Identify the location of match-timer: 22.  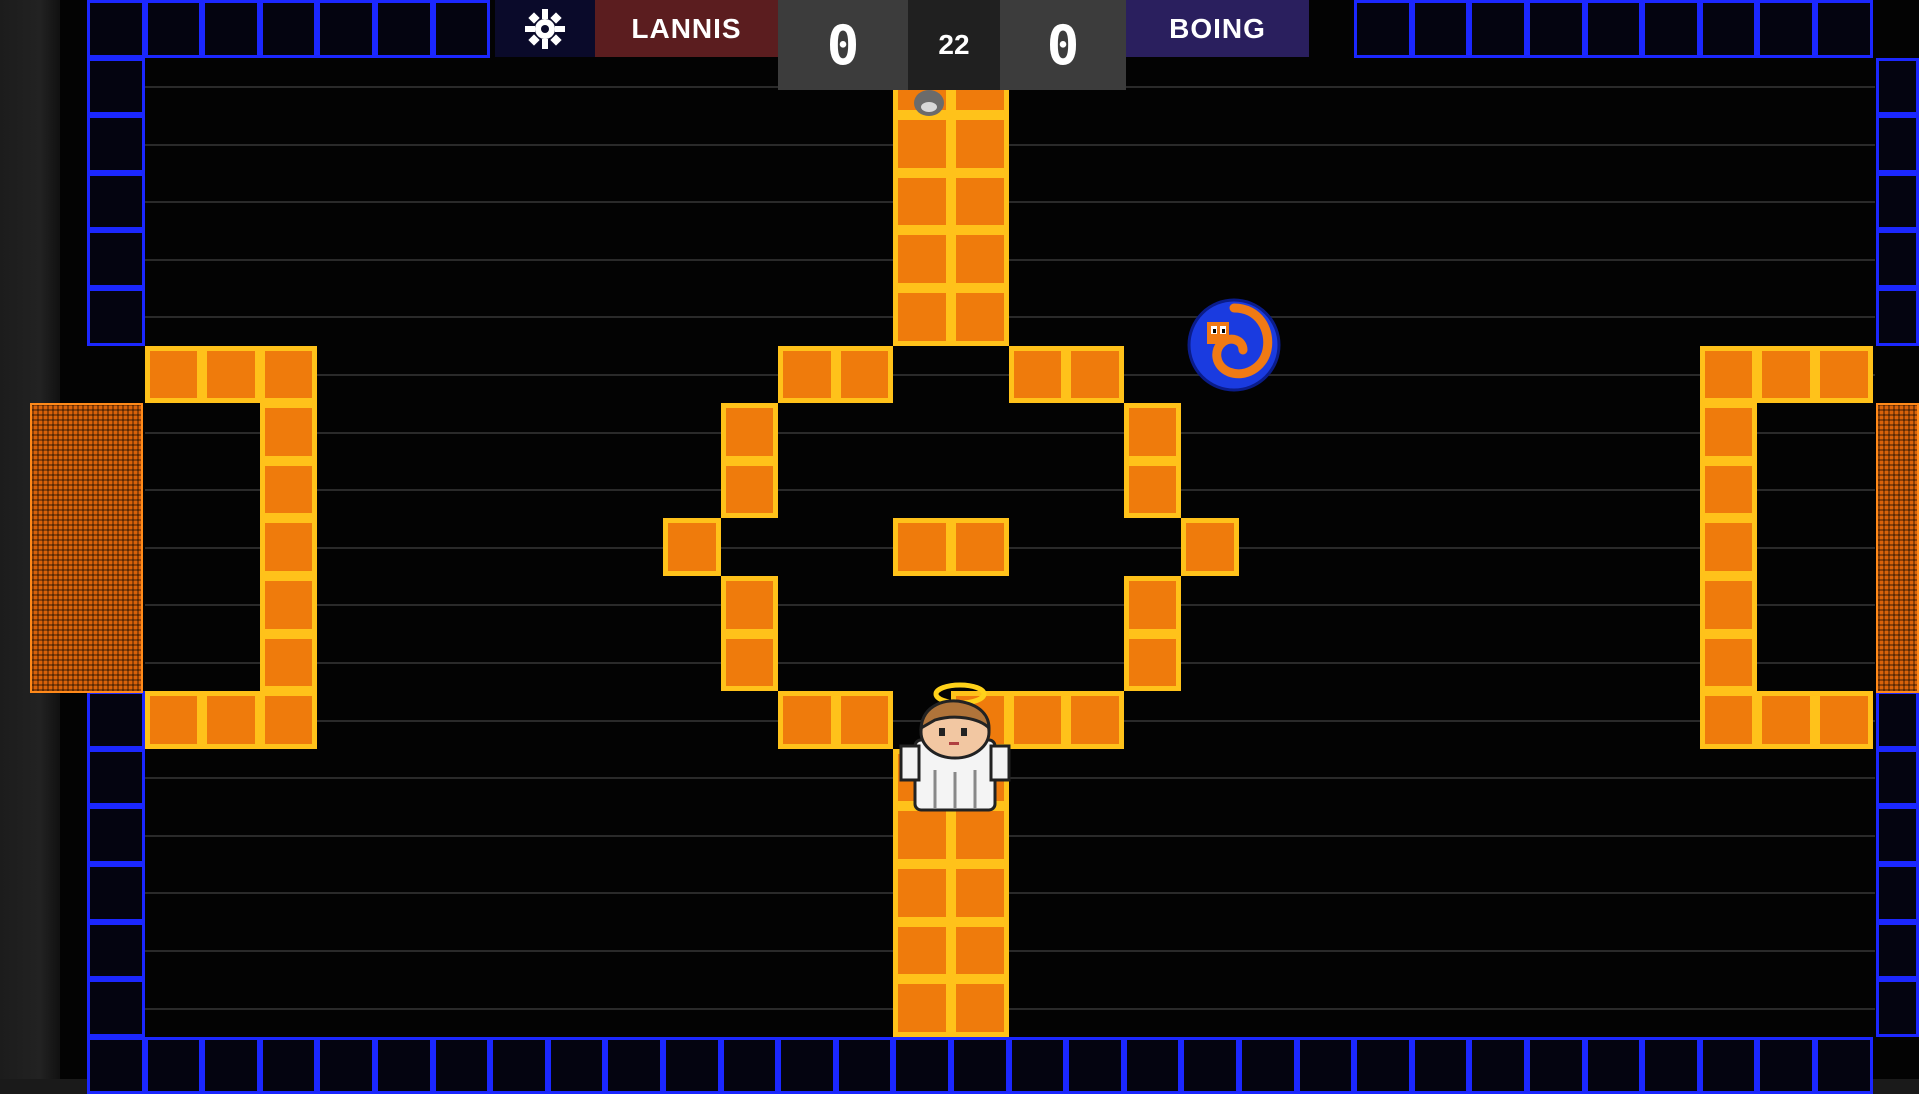
(954, 45).